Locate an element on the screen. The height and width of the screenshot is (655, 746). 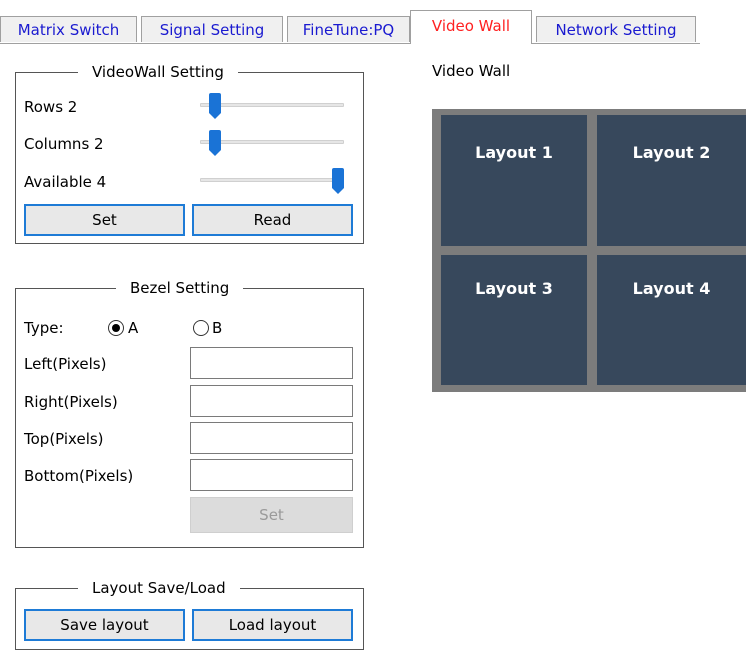
tab-finetune-pq: FineTune:PQ is located at coordinates (348, 29).